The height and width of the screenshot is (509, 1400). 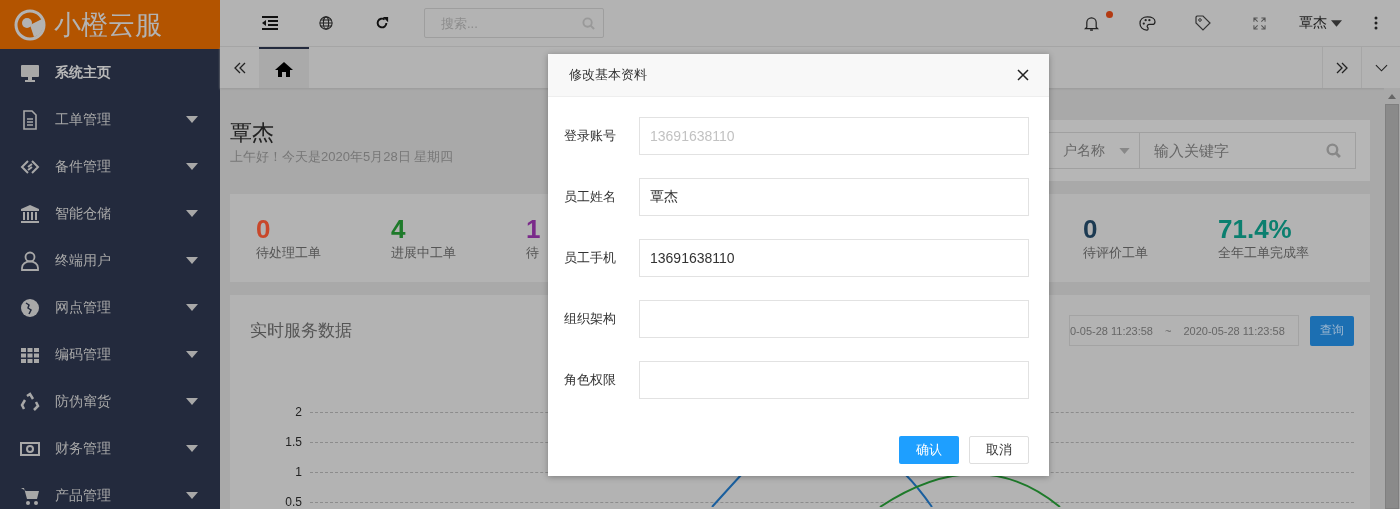 I want to click on document-icon, so click(x=30, y=119).